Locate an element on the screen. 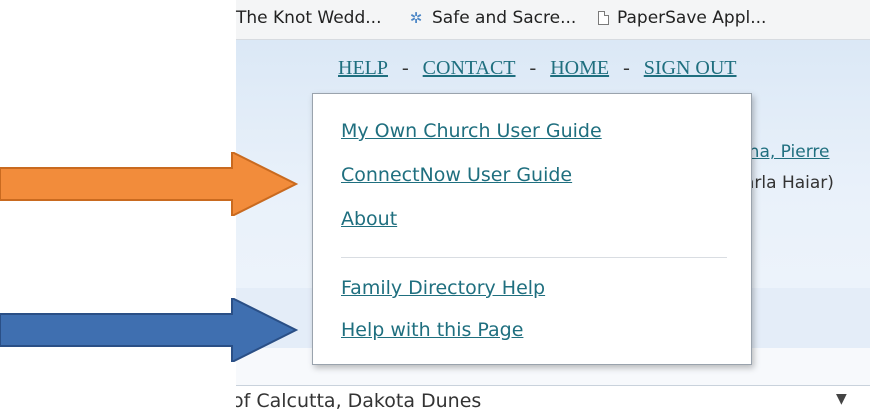 Image resolution: width=870 pixels, height=416 pixels. member-spouse-text: arla Haiar) is located at coordinates (789, 183).